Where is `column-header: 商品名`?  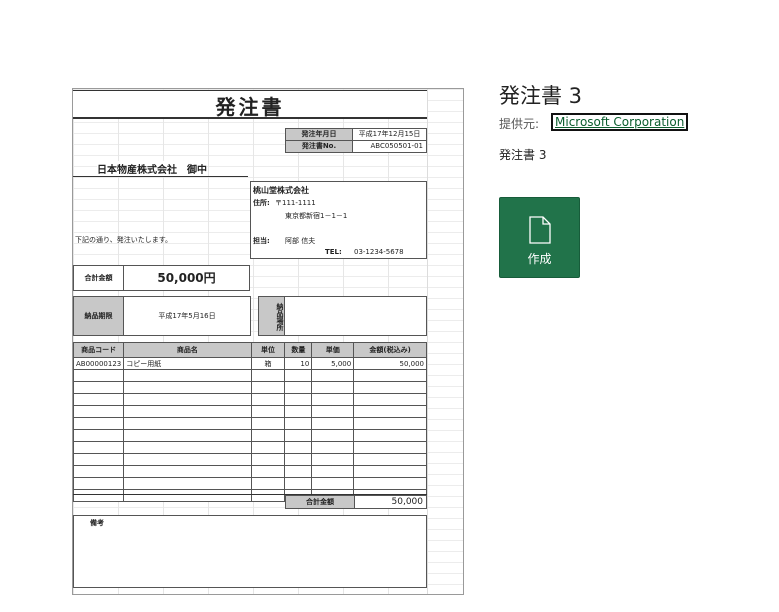
column-header: 商品名 is located at coordinates (187, 350).